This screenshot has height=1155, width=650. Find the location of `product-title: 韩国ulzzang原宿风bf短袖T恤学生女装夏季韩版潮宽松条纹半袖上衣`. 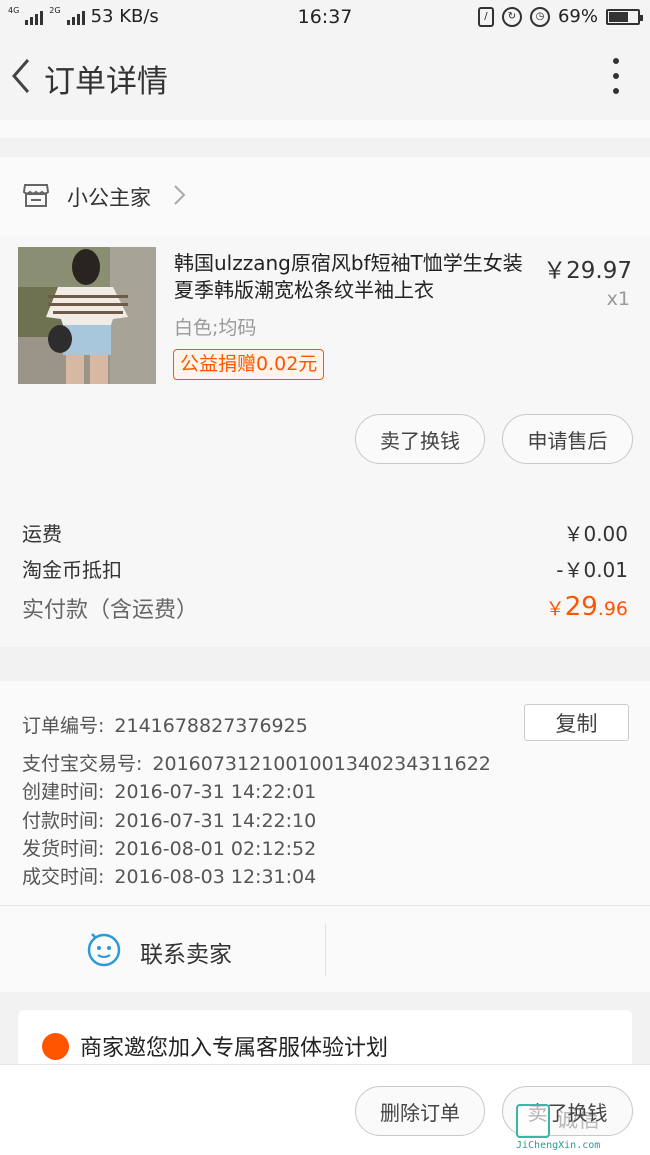

product-title: 韩国ulzzang原宿风bf短袖T恤学生女装夏季韩版潮宽松条纹半袖上衣 is located at coordinates (349, 277).